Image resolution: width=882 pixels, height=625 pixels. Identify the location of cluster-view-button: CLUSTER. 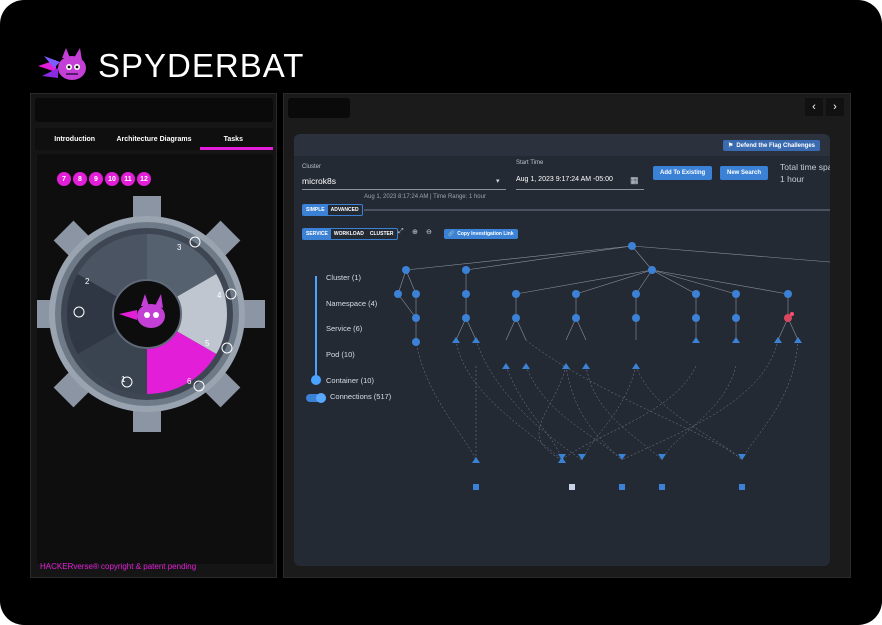
(382, 234).